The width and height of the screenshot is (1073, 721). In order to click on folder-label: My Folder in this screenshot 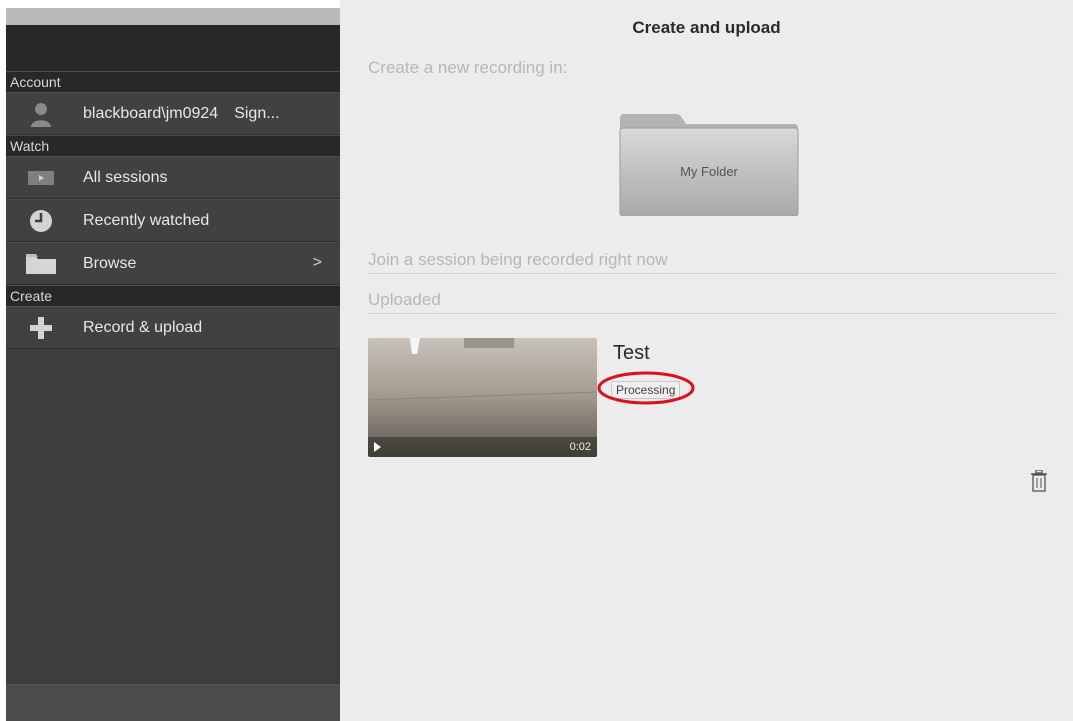, I will do `click(709, 171)`.